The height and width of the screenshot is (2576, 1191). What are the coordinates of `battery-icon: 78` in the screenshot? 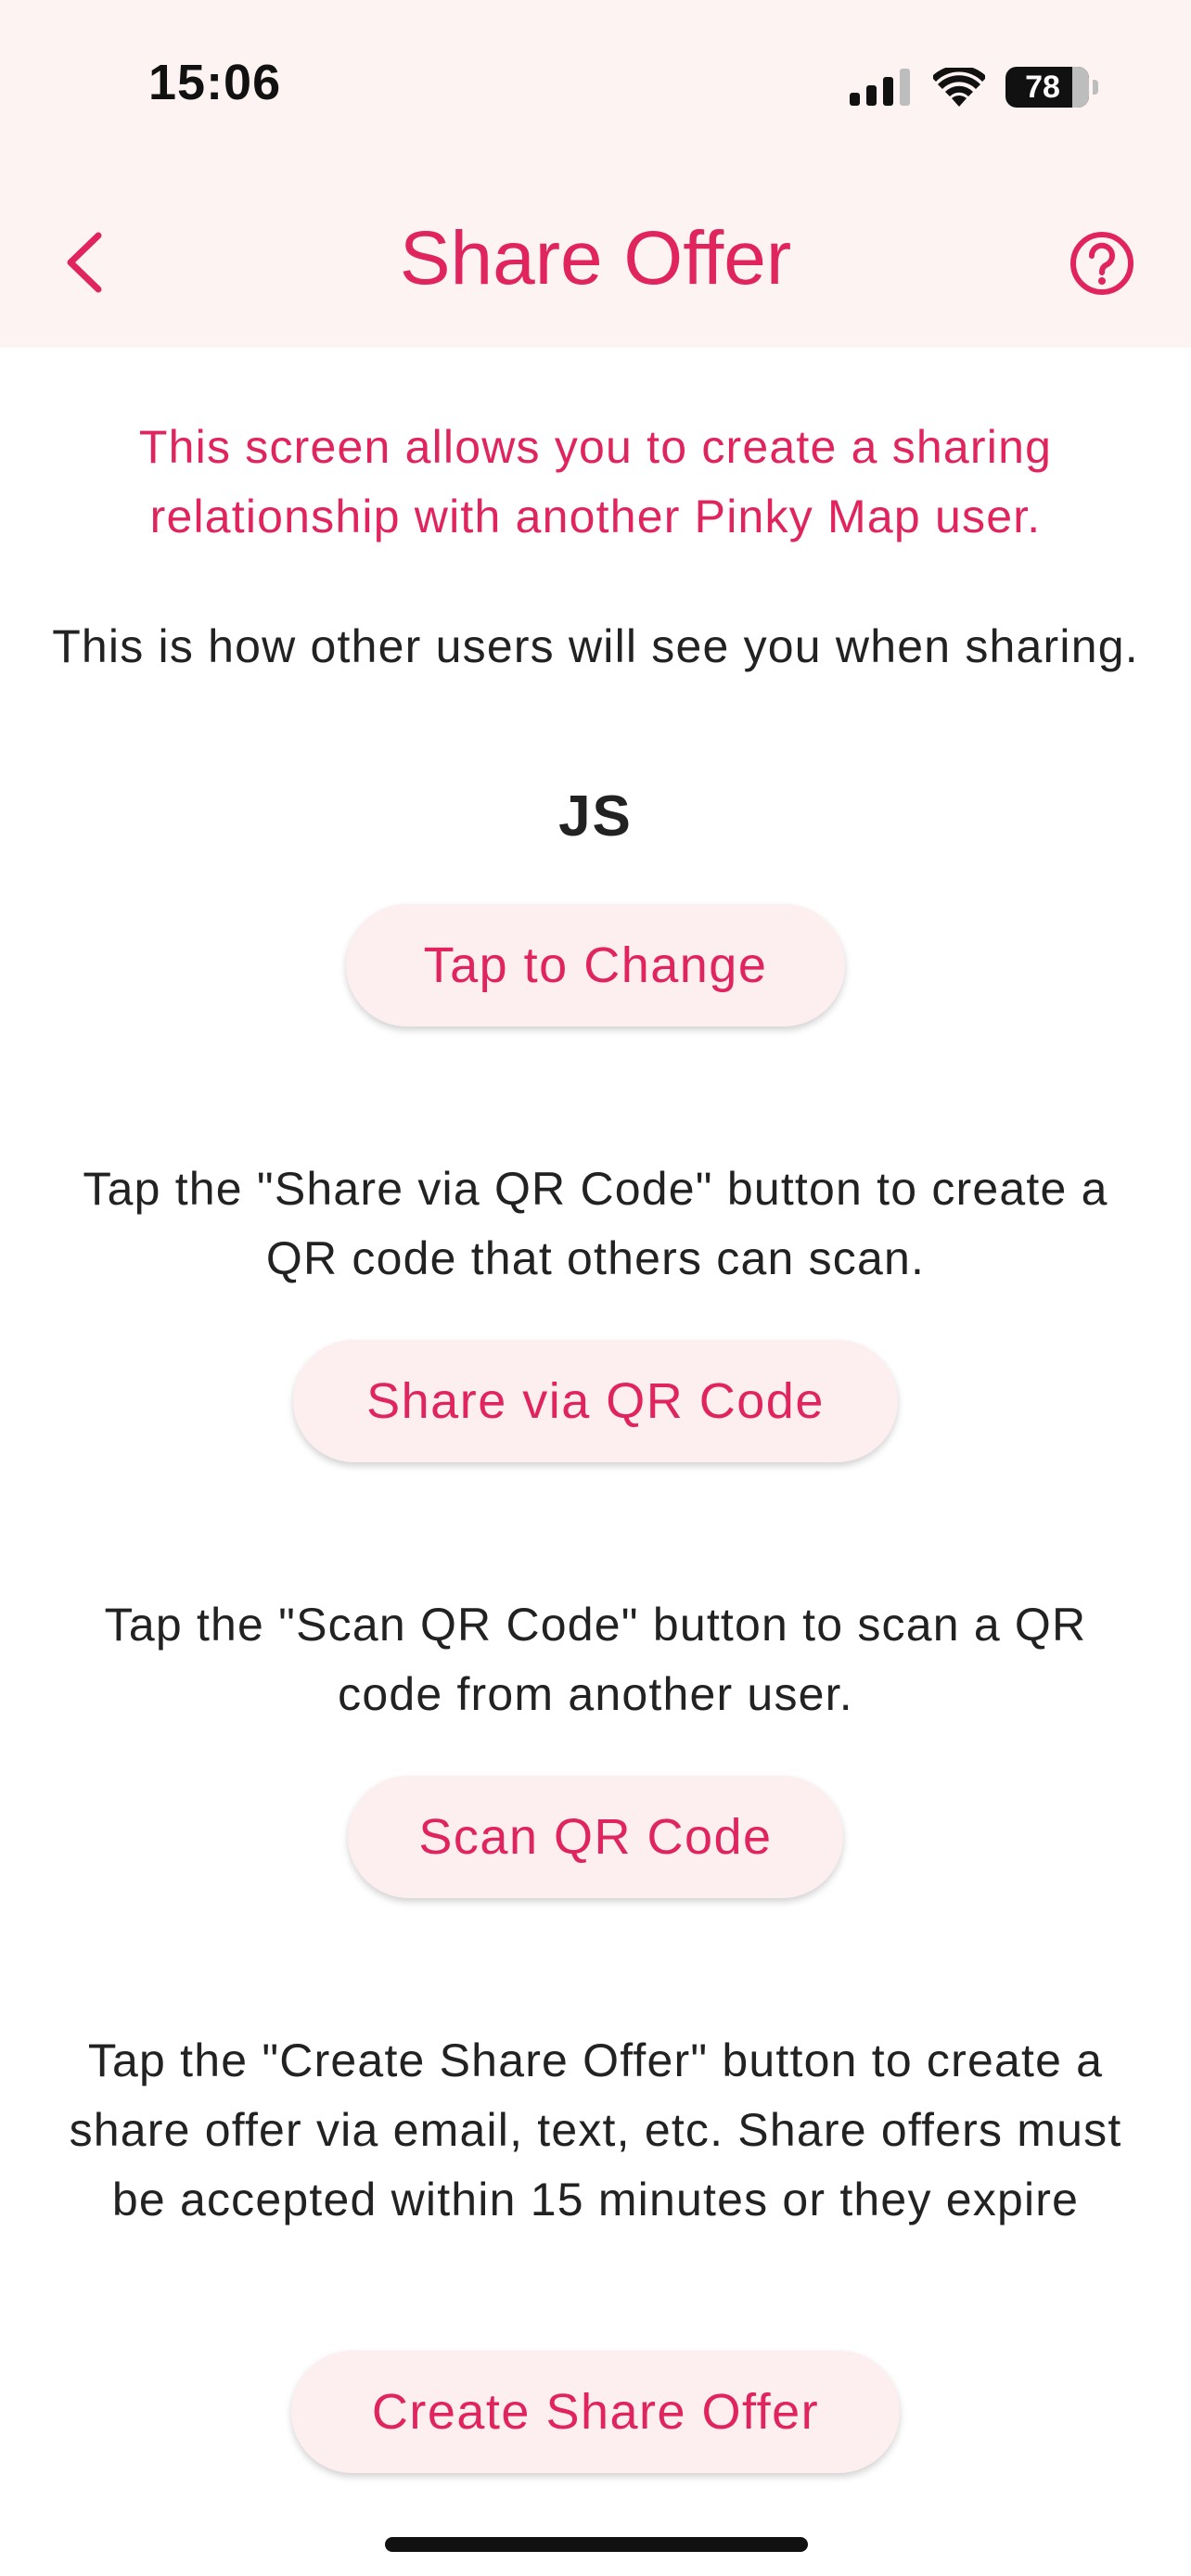 It's located at (1047, 87).